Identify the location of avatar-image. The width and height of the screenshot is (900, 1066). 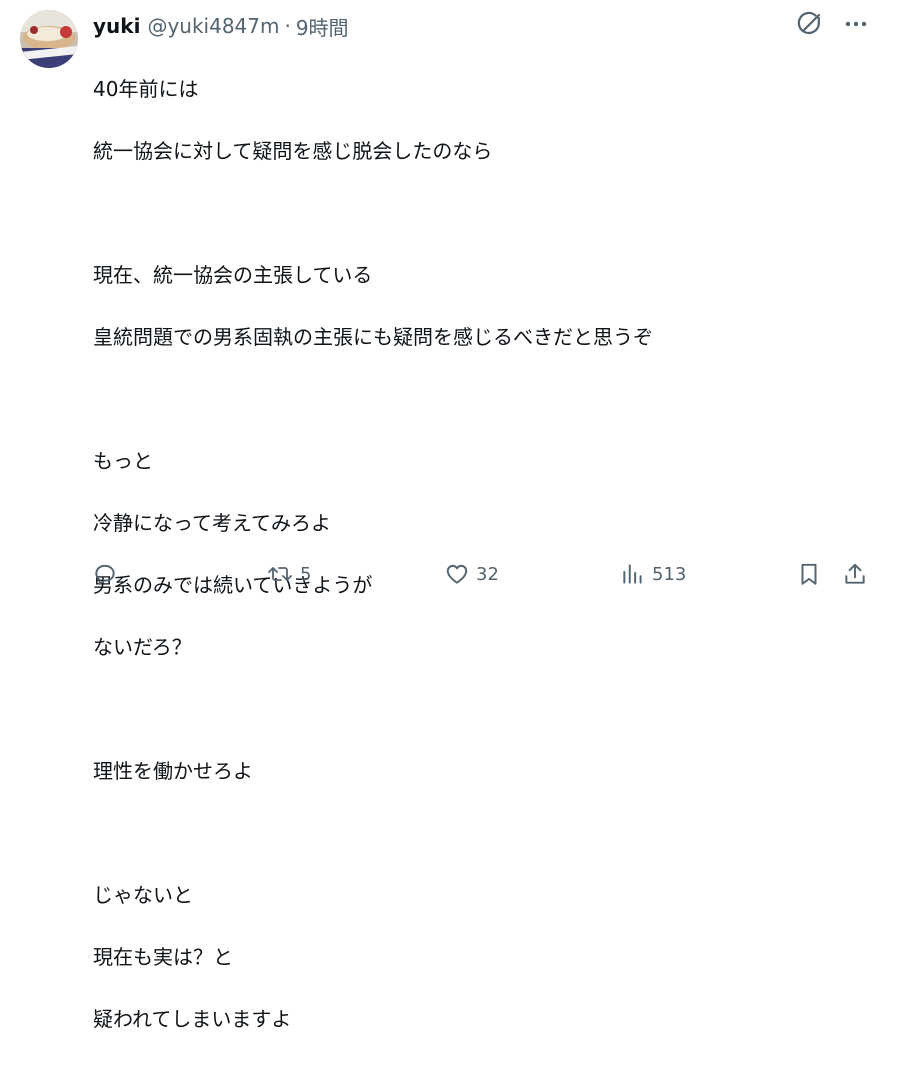
(49, 39).